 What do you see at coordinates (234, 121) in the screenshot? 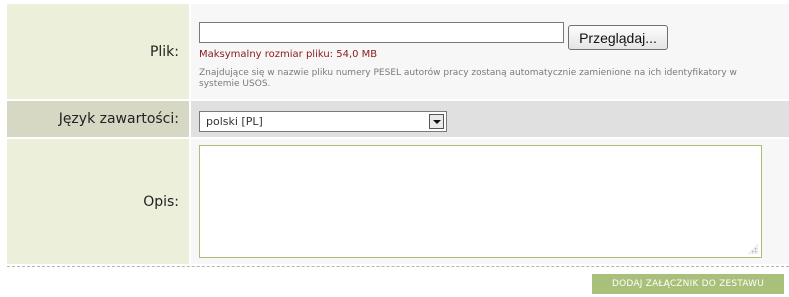
I see `language-selected-value: polski [PL]` at bounding box center [234, 121].